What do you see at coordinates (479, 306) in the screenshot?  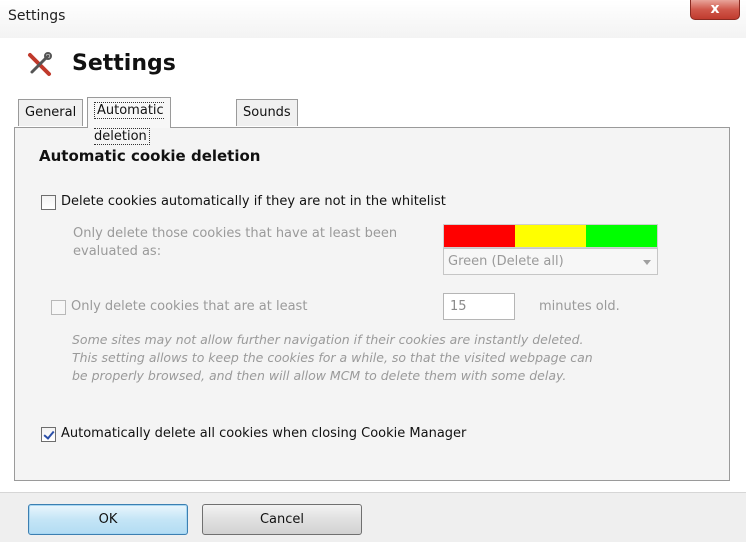 I see `min-age-input: 15` at bounding box center [479, 306].